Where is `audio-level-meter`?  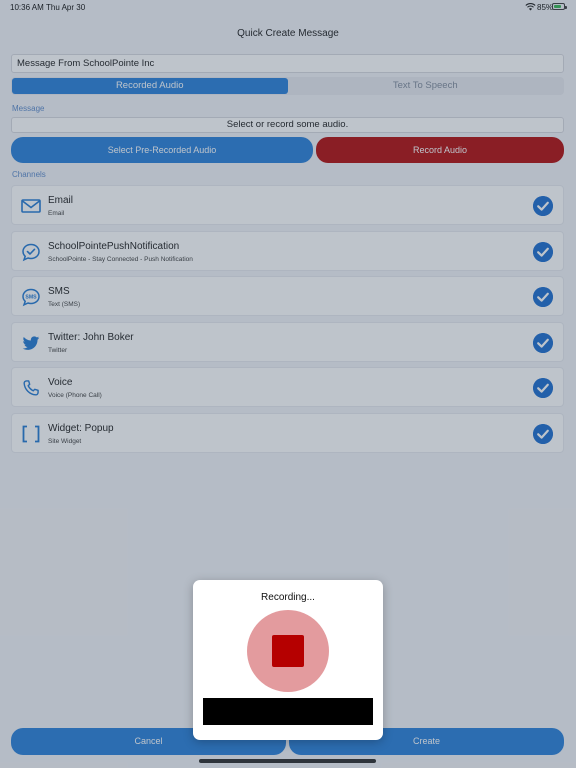 audio-level-meter is located at coordinates (288, 711).